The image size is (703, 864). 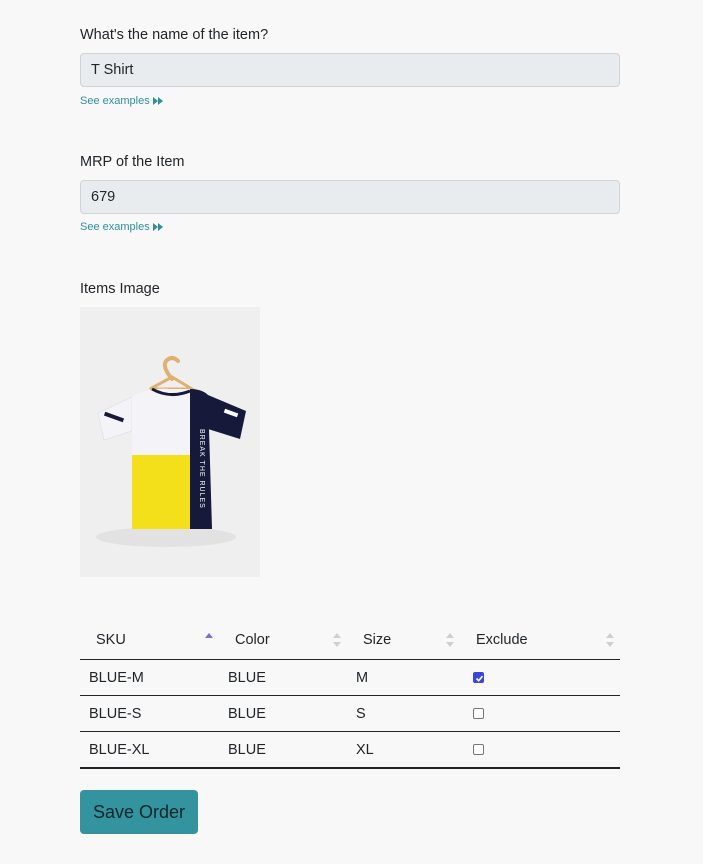 I want to click on see-examples-link-name: See examples, so click(x=121, y=101).